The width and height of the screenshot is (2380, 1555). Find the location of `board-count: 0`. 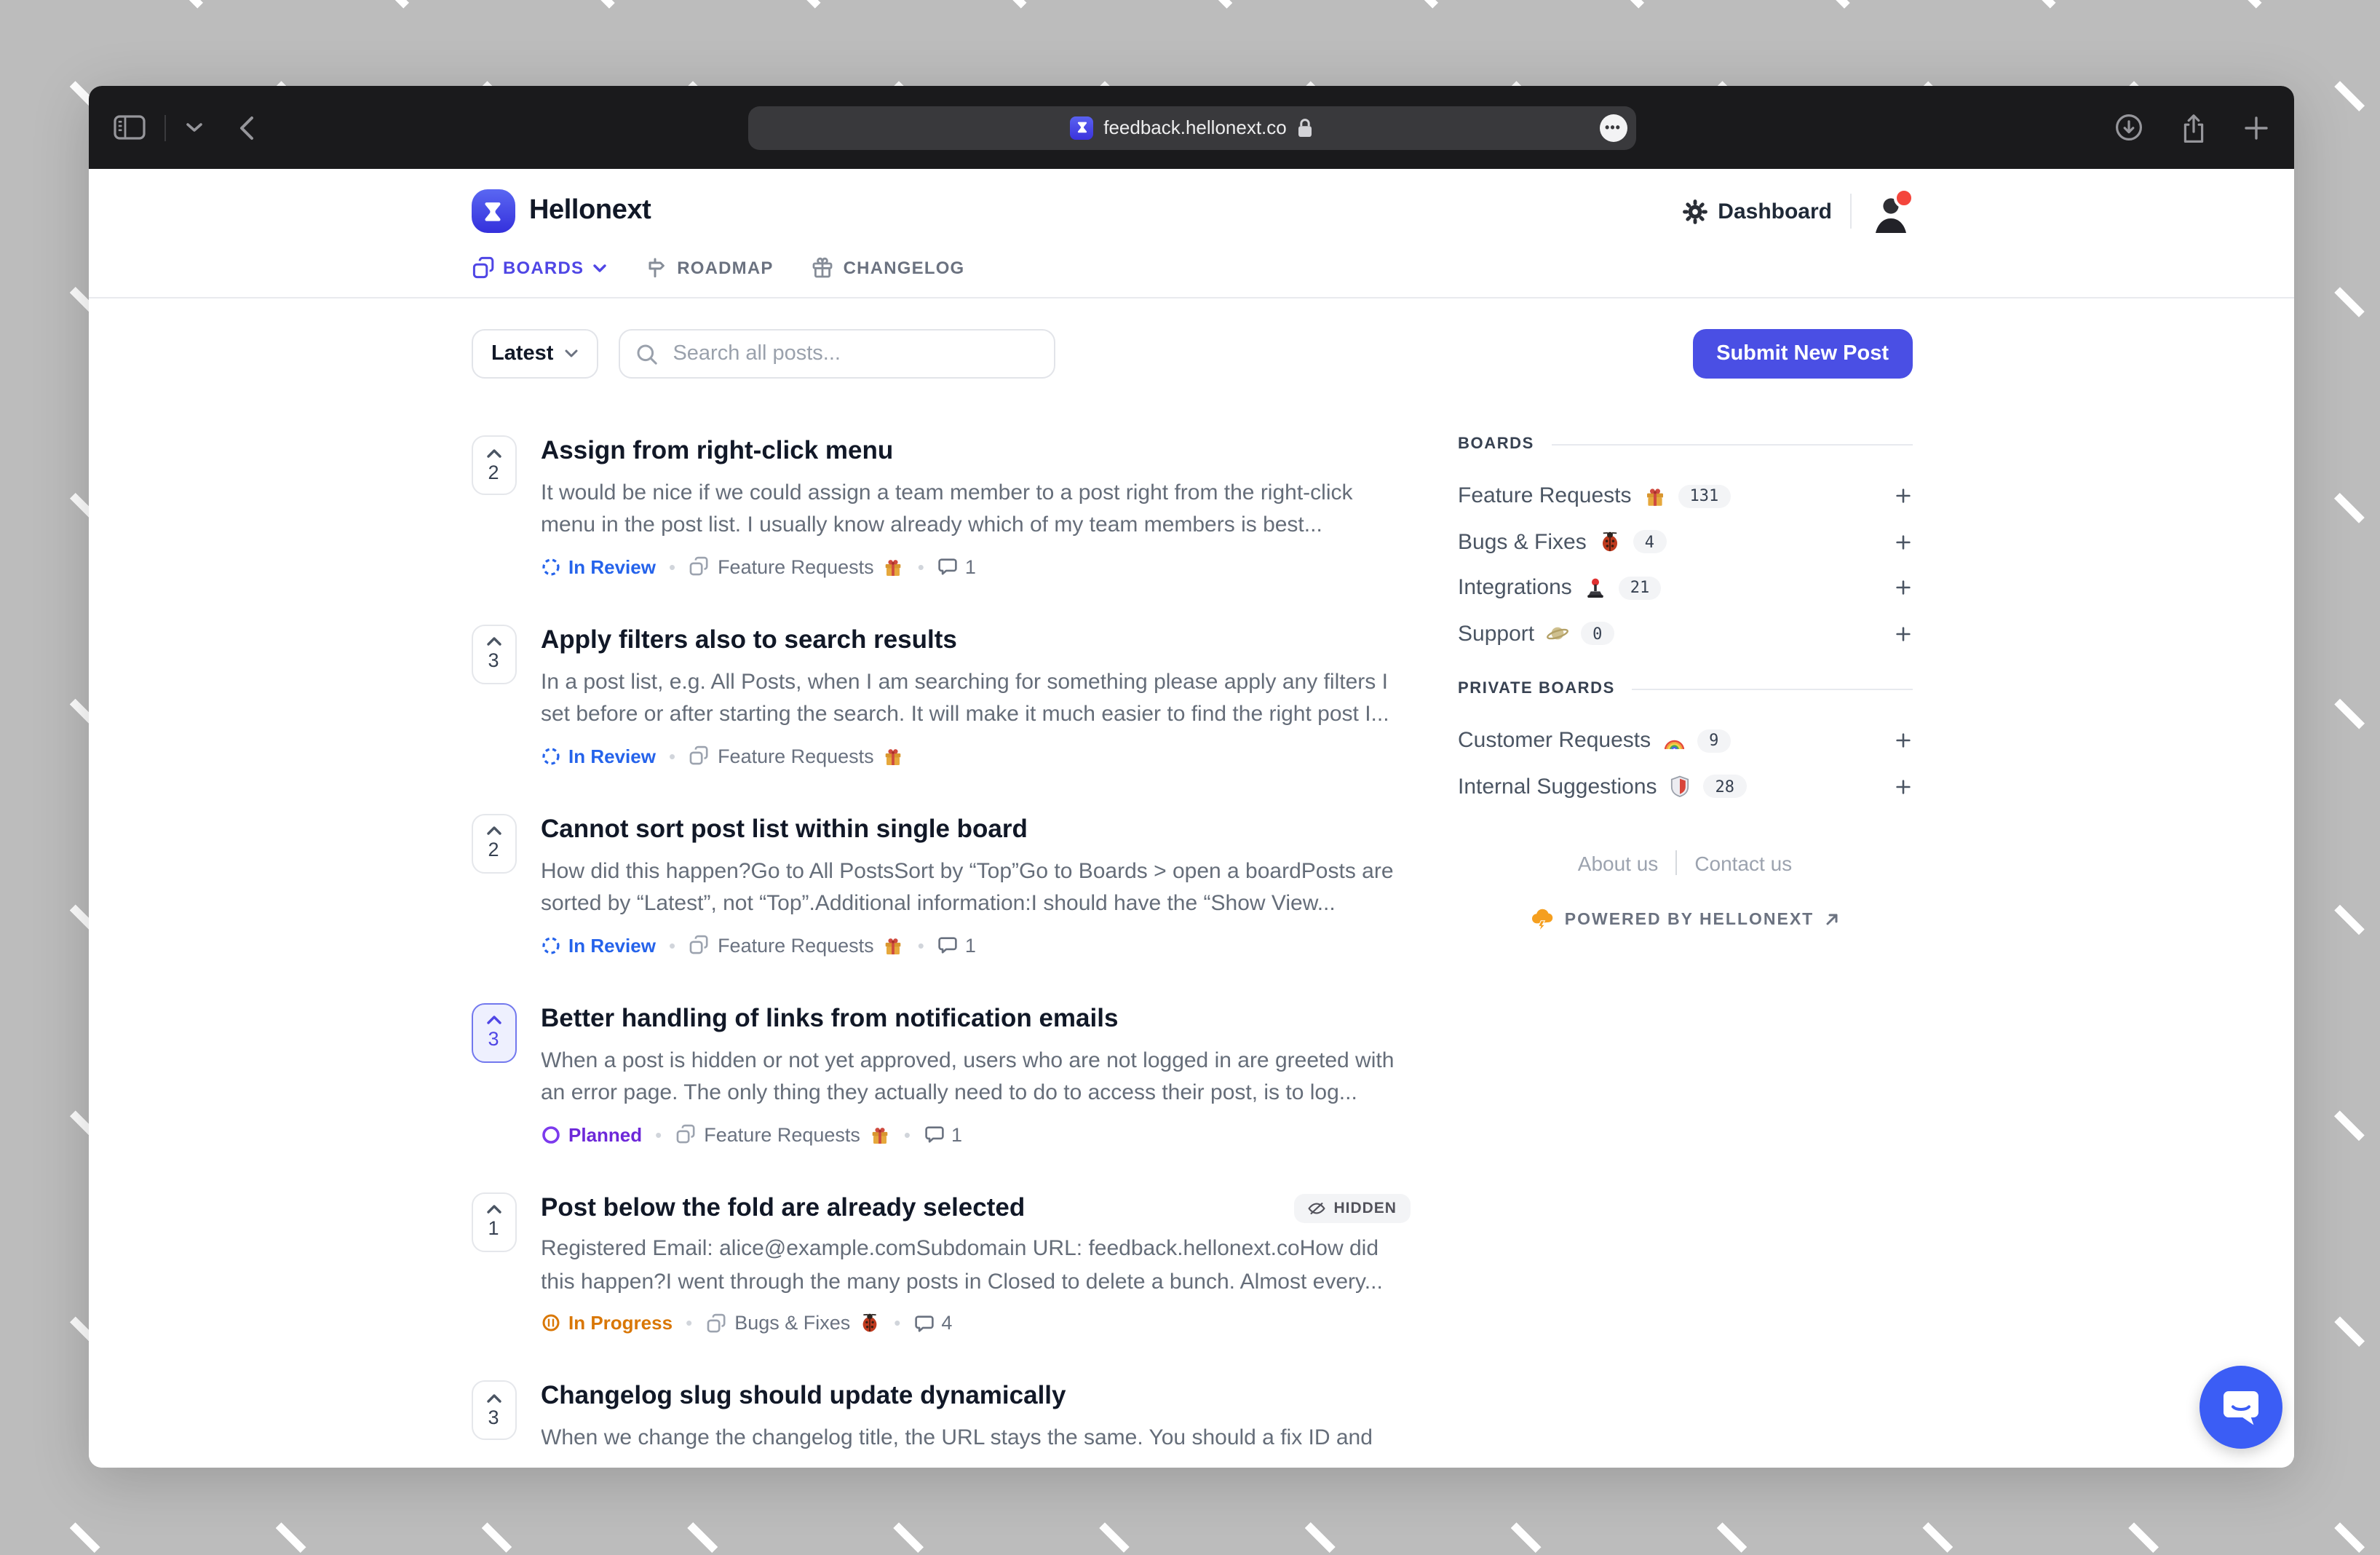

board-count: 0 is located at coordinates (1597, 634).